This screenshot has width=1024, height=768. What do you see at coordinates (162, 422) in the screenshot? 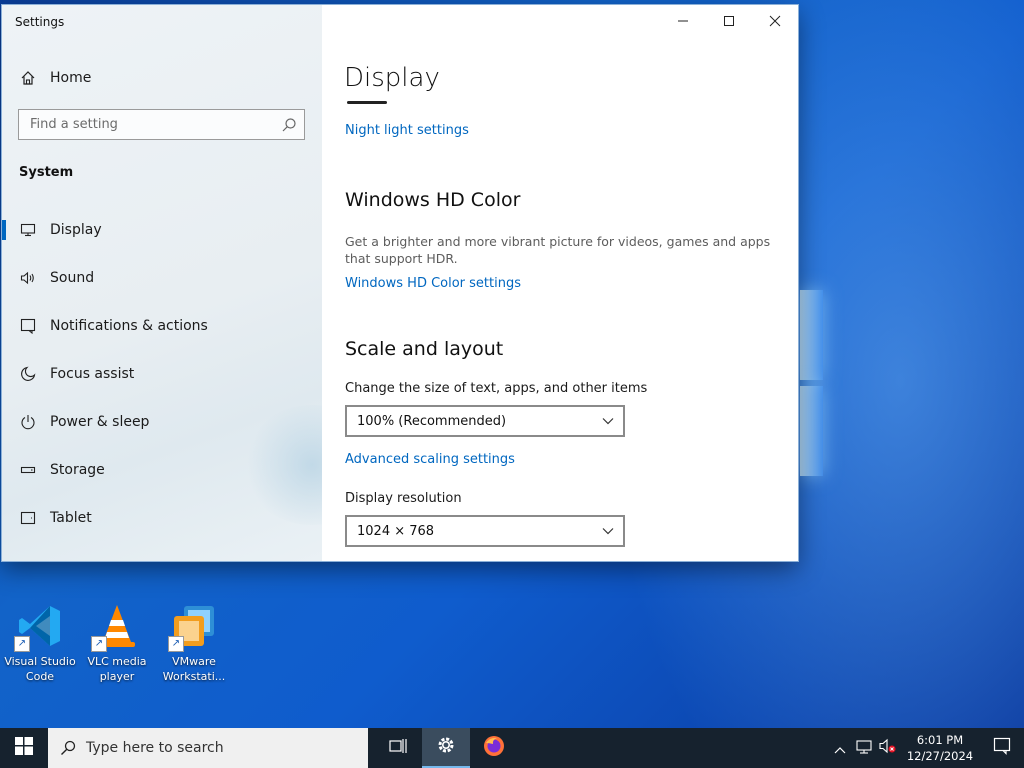
I see `nav-item-power-sleep: Power & sleep` at bounding box center [162, 422].